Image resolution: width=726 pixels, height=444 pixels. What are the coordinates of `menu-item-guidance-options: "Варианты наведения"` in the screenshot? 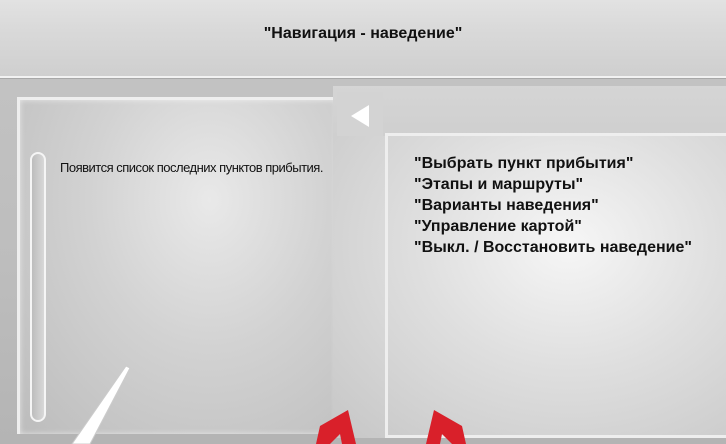 It's located at (564, 205).